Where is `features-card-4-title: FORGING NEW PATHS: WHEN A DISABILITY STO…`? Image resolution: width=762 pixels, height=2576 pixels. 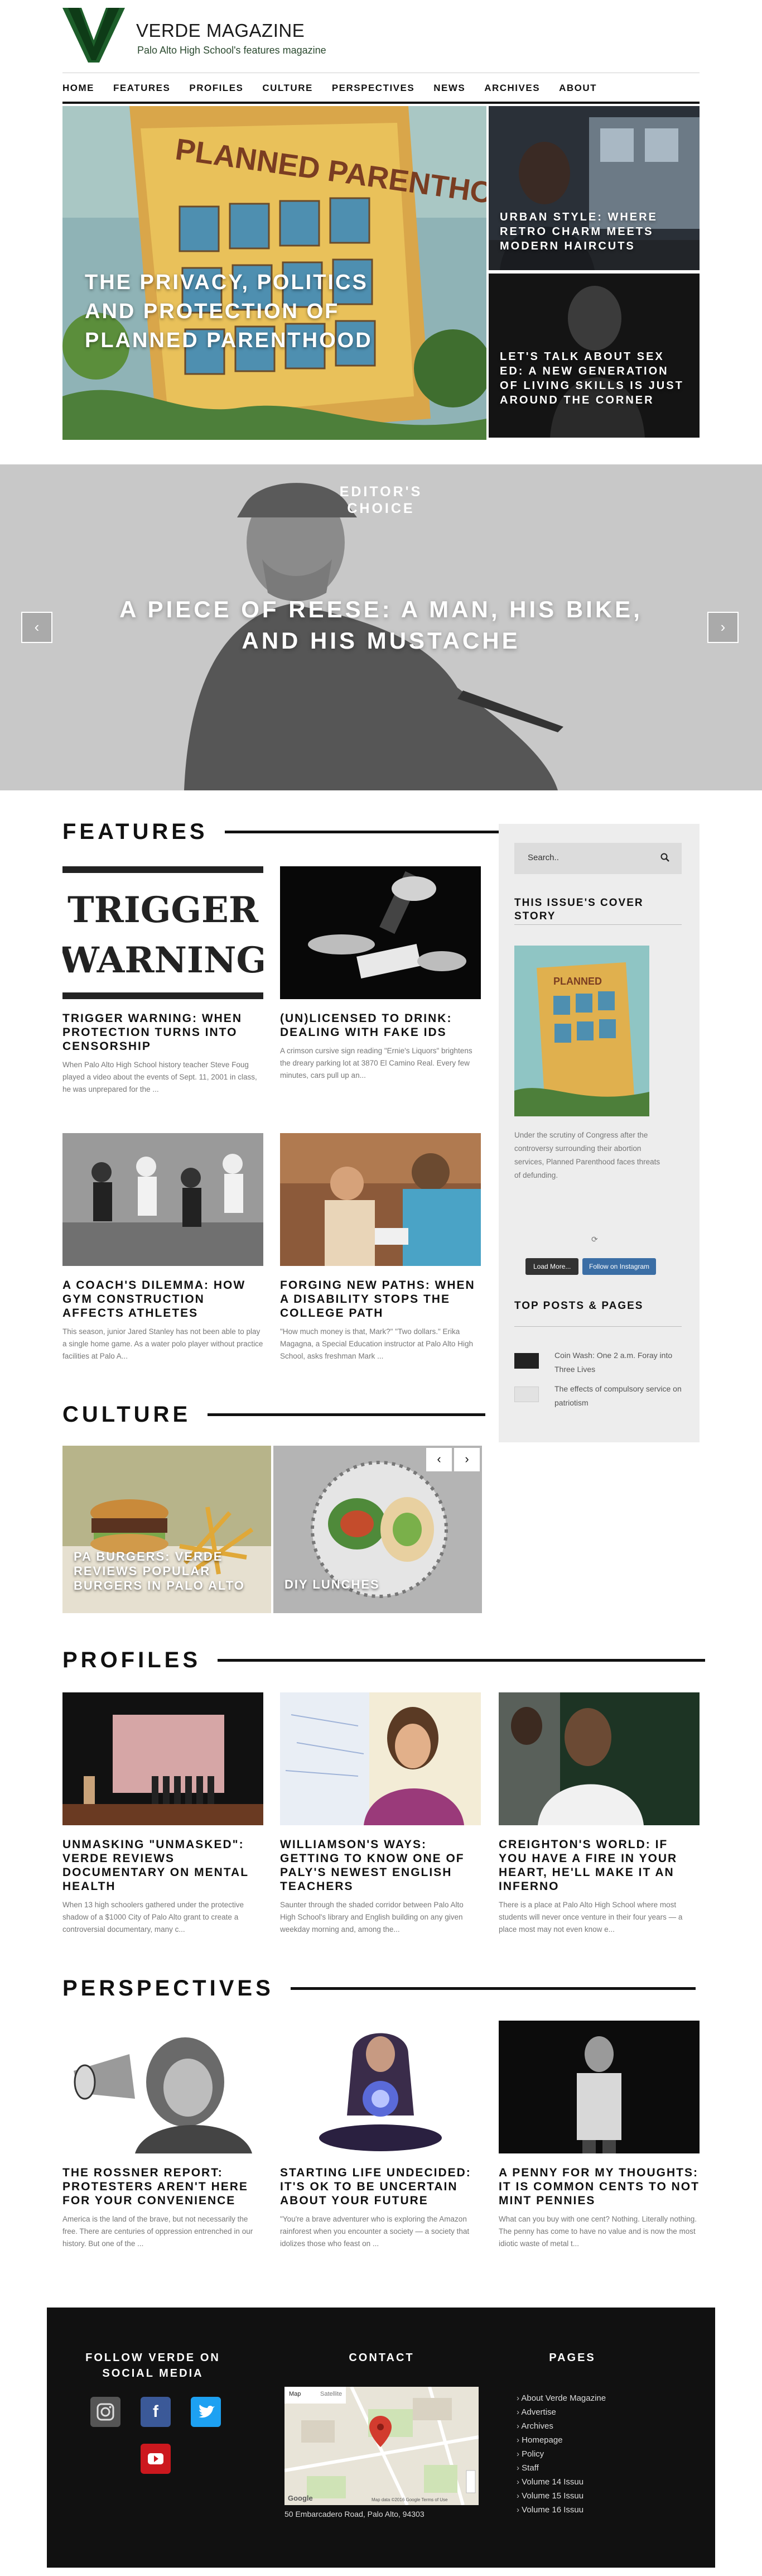 features-card-4-title: FORGING NEW PATHS: WHEN A DISABILITY STO… is located at coordinates (380, 1299).